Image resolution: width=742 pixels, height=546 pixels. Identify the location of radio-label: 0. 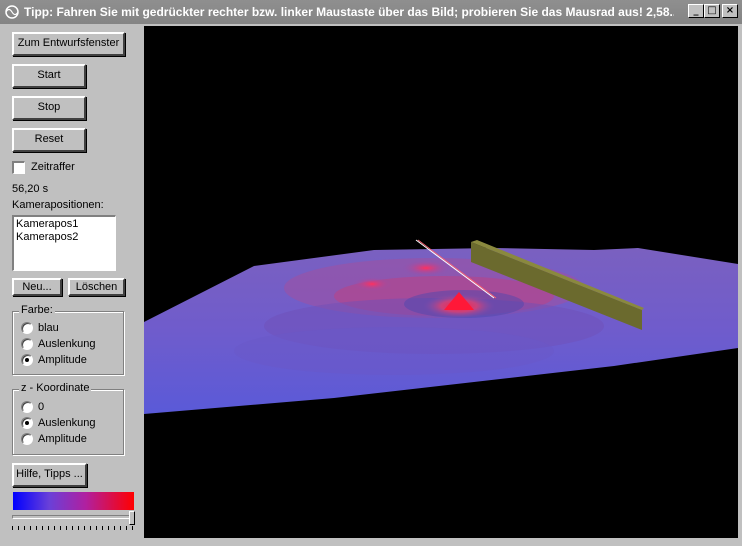
(41, 407).